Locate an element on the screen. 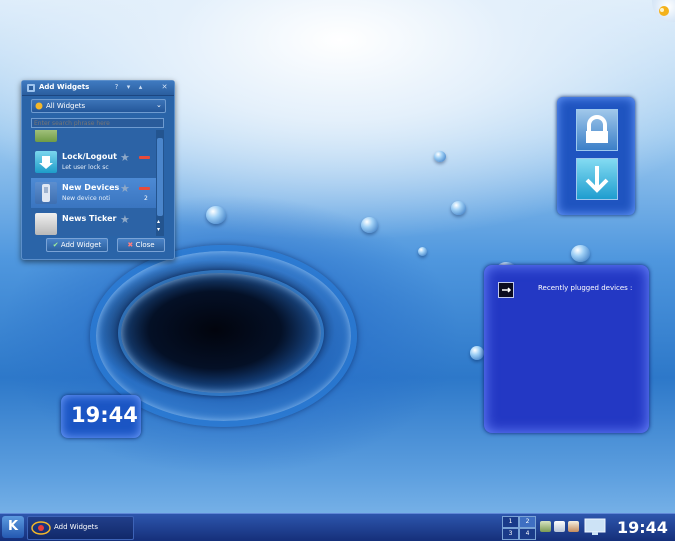  scroll-up-icon: ▴ is located at coordinates (158, 221).